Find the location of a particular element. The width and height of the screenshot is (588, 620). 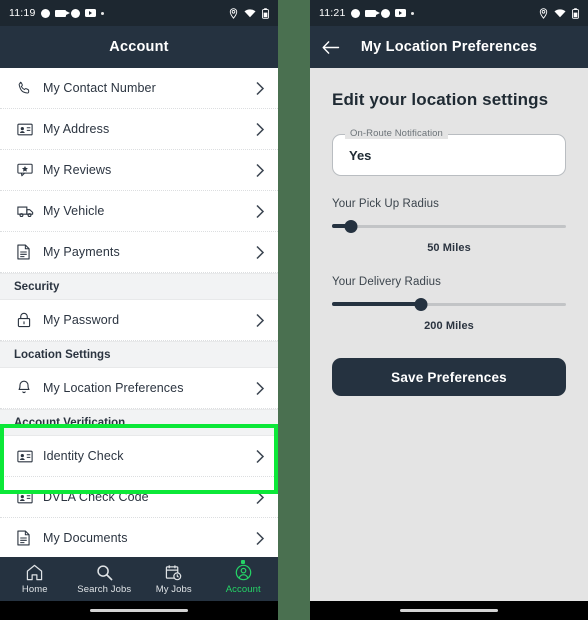

lock-icon is located at coordinates (28, 320).